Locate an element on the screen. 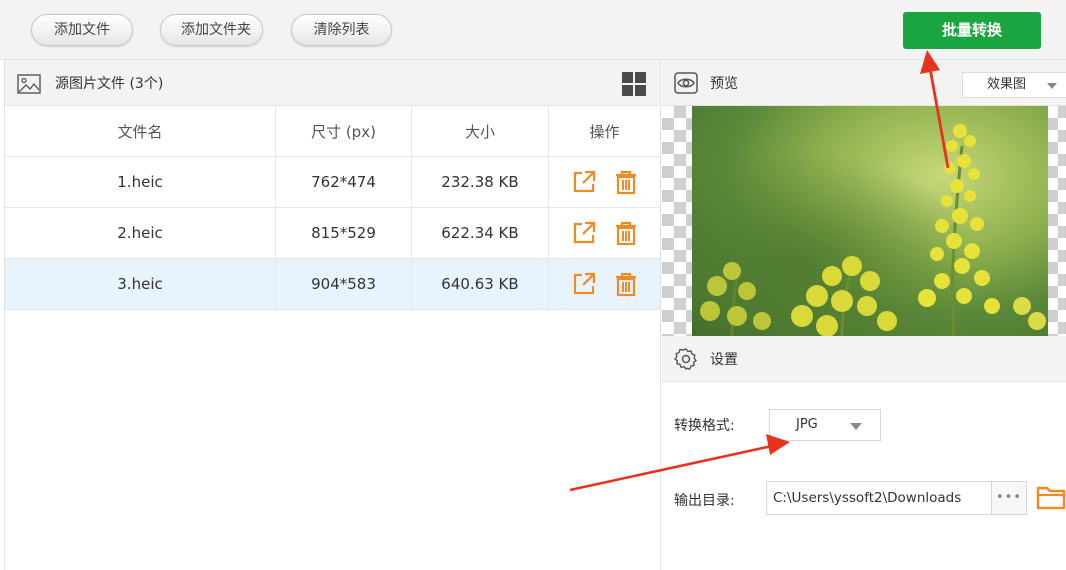 Image resolution: width=1066 pixels, height=570 pixels. column-header-dimensions: 尺寸 (px) is located at coordinates (344, 131).